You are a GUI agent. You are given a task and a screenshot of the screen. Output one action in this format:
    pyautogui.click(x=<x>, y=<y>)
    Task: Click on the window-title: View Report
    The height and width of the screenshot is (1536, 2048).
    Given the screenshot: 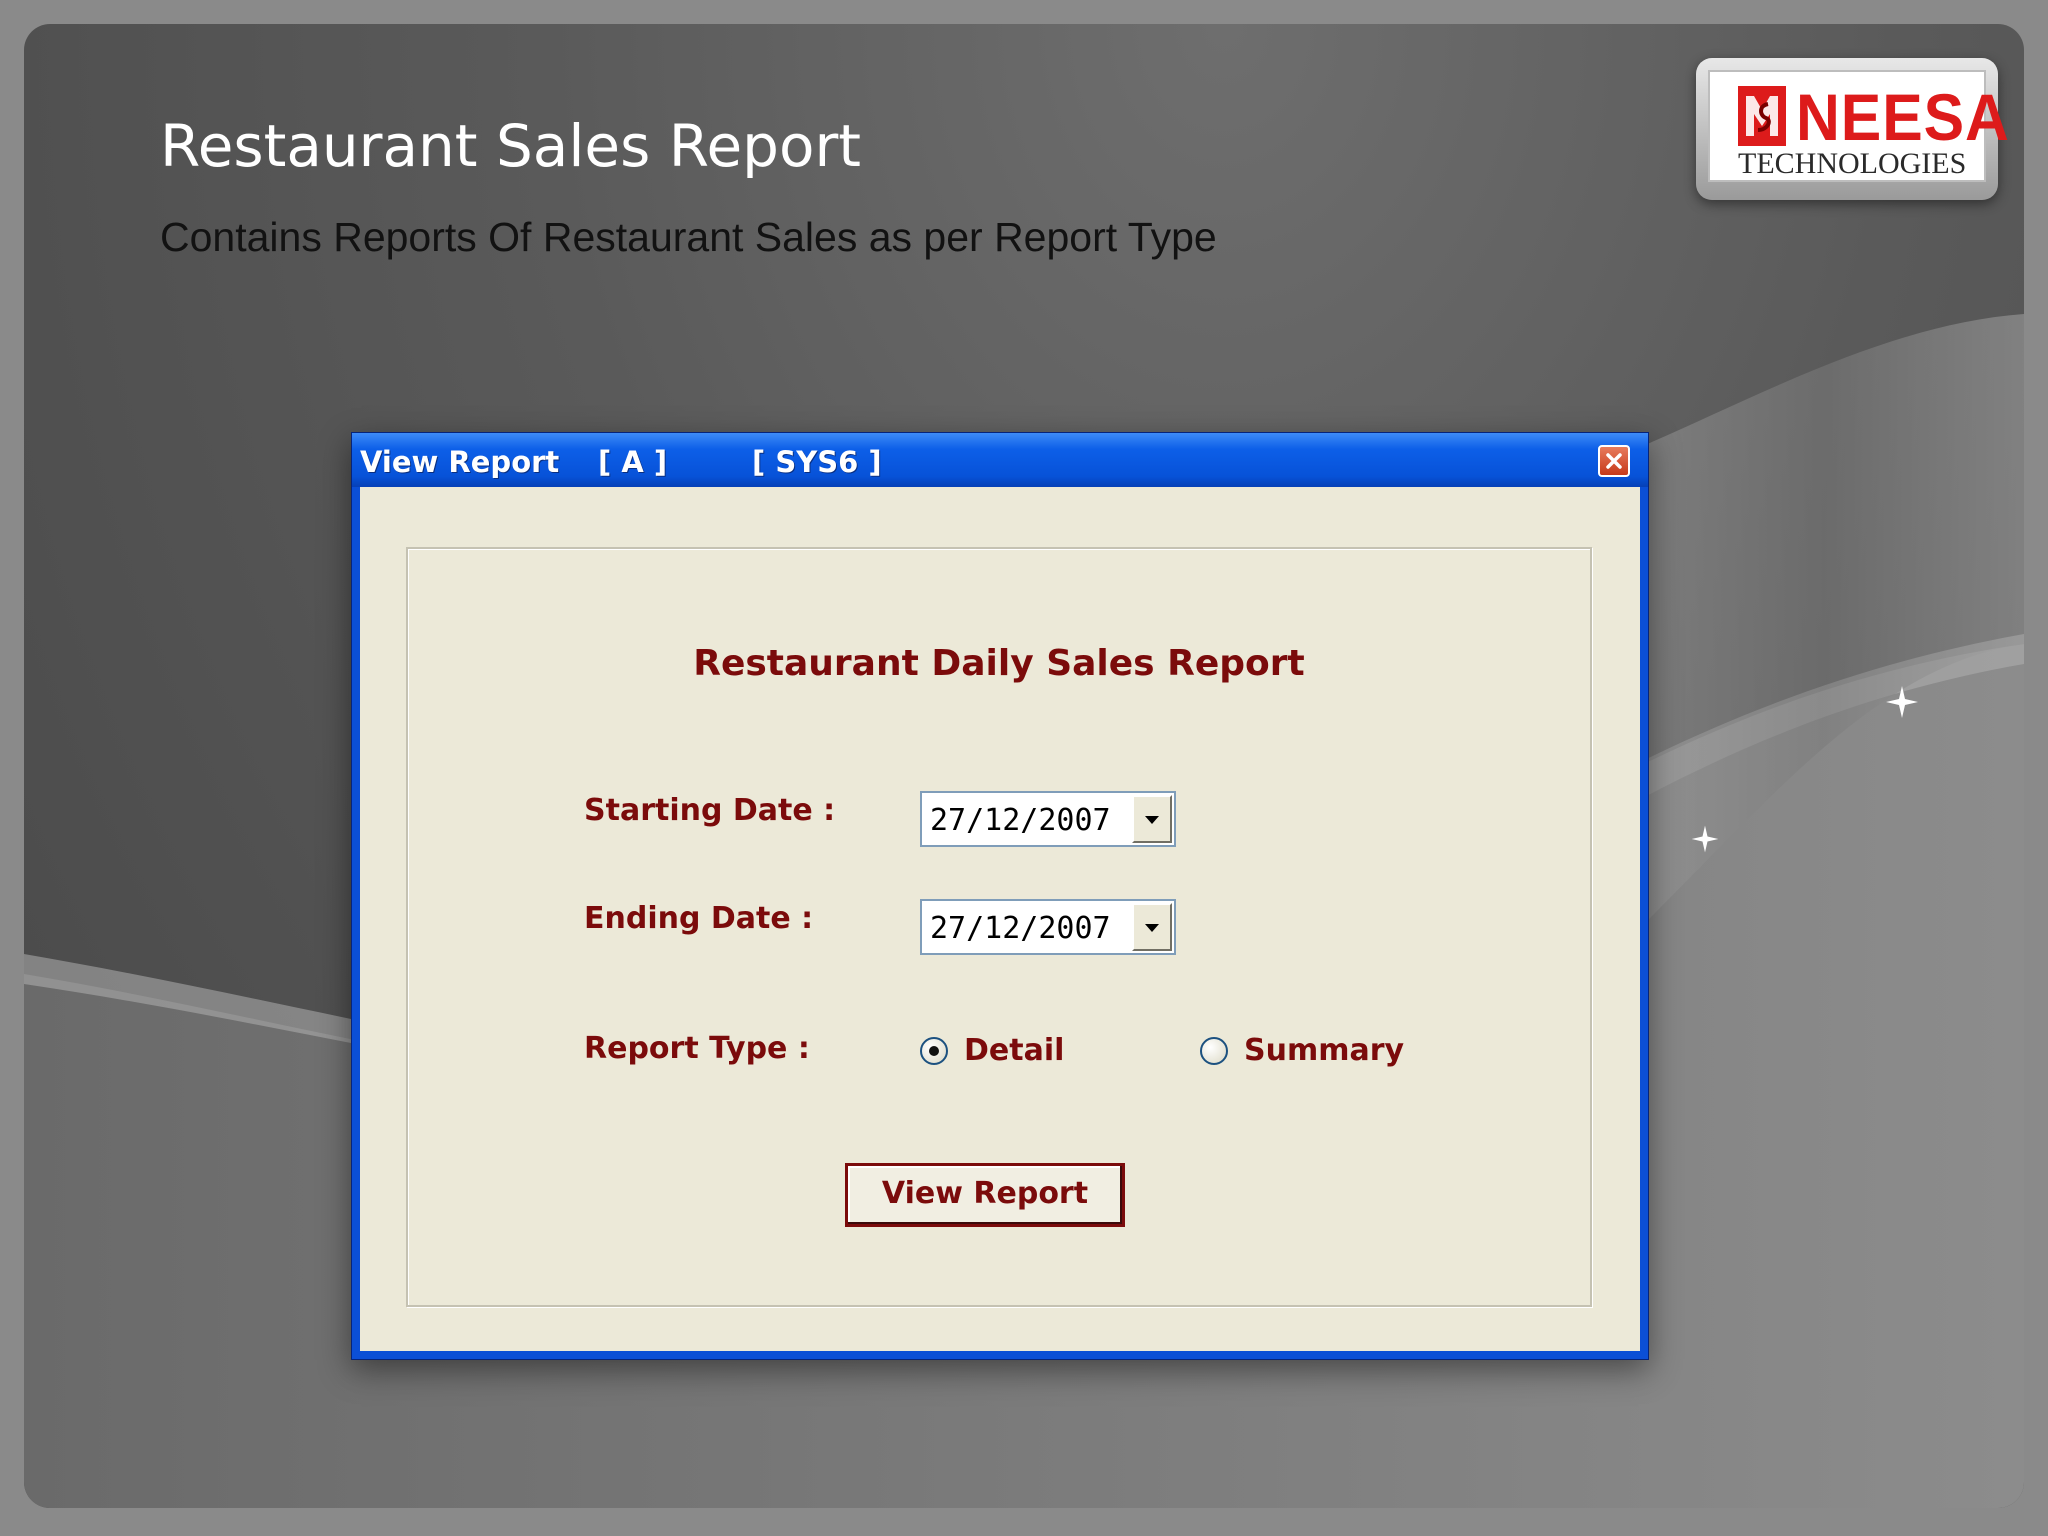 What is the action you would take?
    pyautogui.click(x=460, y=462)
    